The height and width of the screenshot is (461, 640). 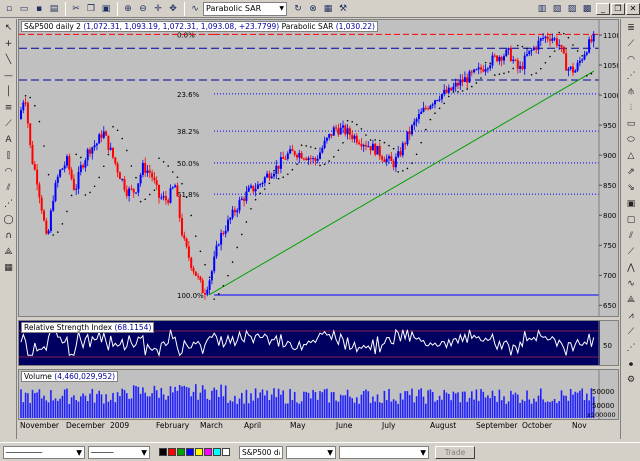 I want to click on trade-button: Trade, so click(x=455, y=452).